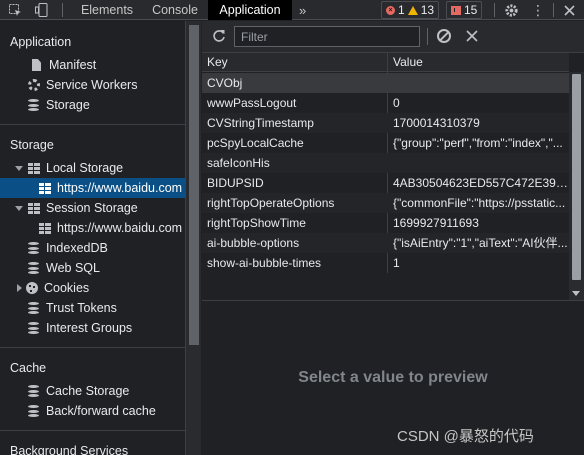 The image size is (584, 455). What do you see at coordinates (44, 228) in the screenshot?
I see `table-grid-icon` at bounding box center [44, 228].